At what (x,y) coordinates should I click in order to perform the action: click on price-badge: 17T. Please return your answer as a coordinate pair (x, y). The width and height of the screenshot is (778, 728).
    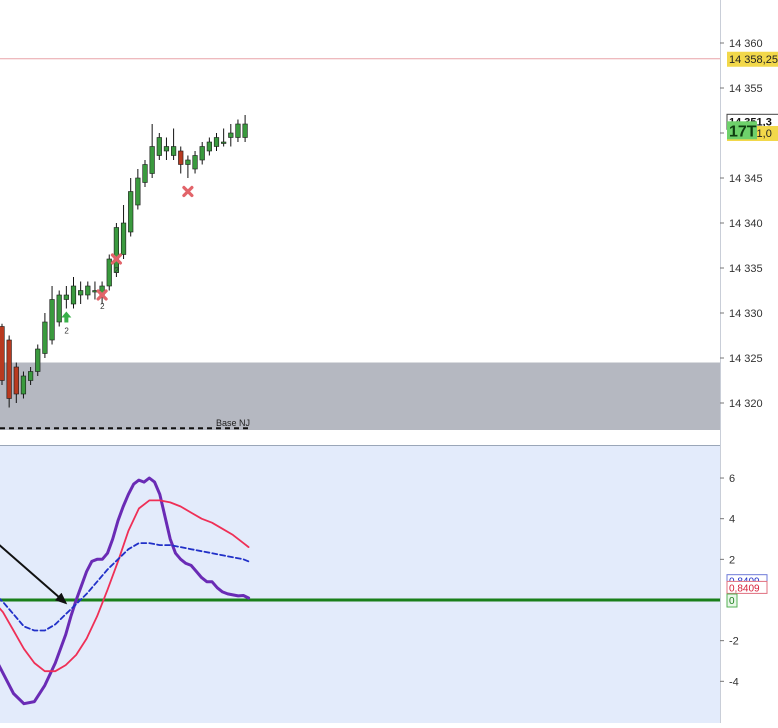
    Looking at the image, I should click on (742, 130).